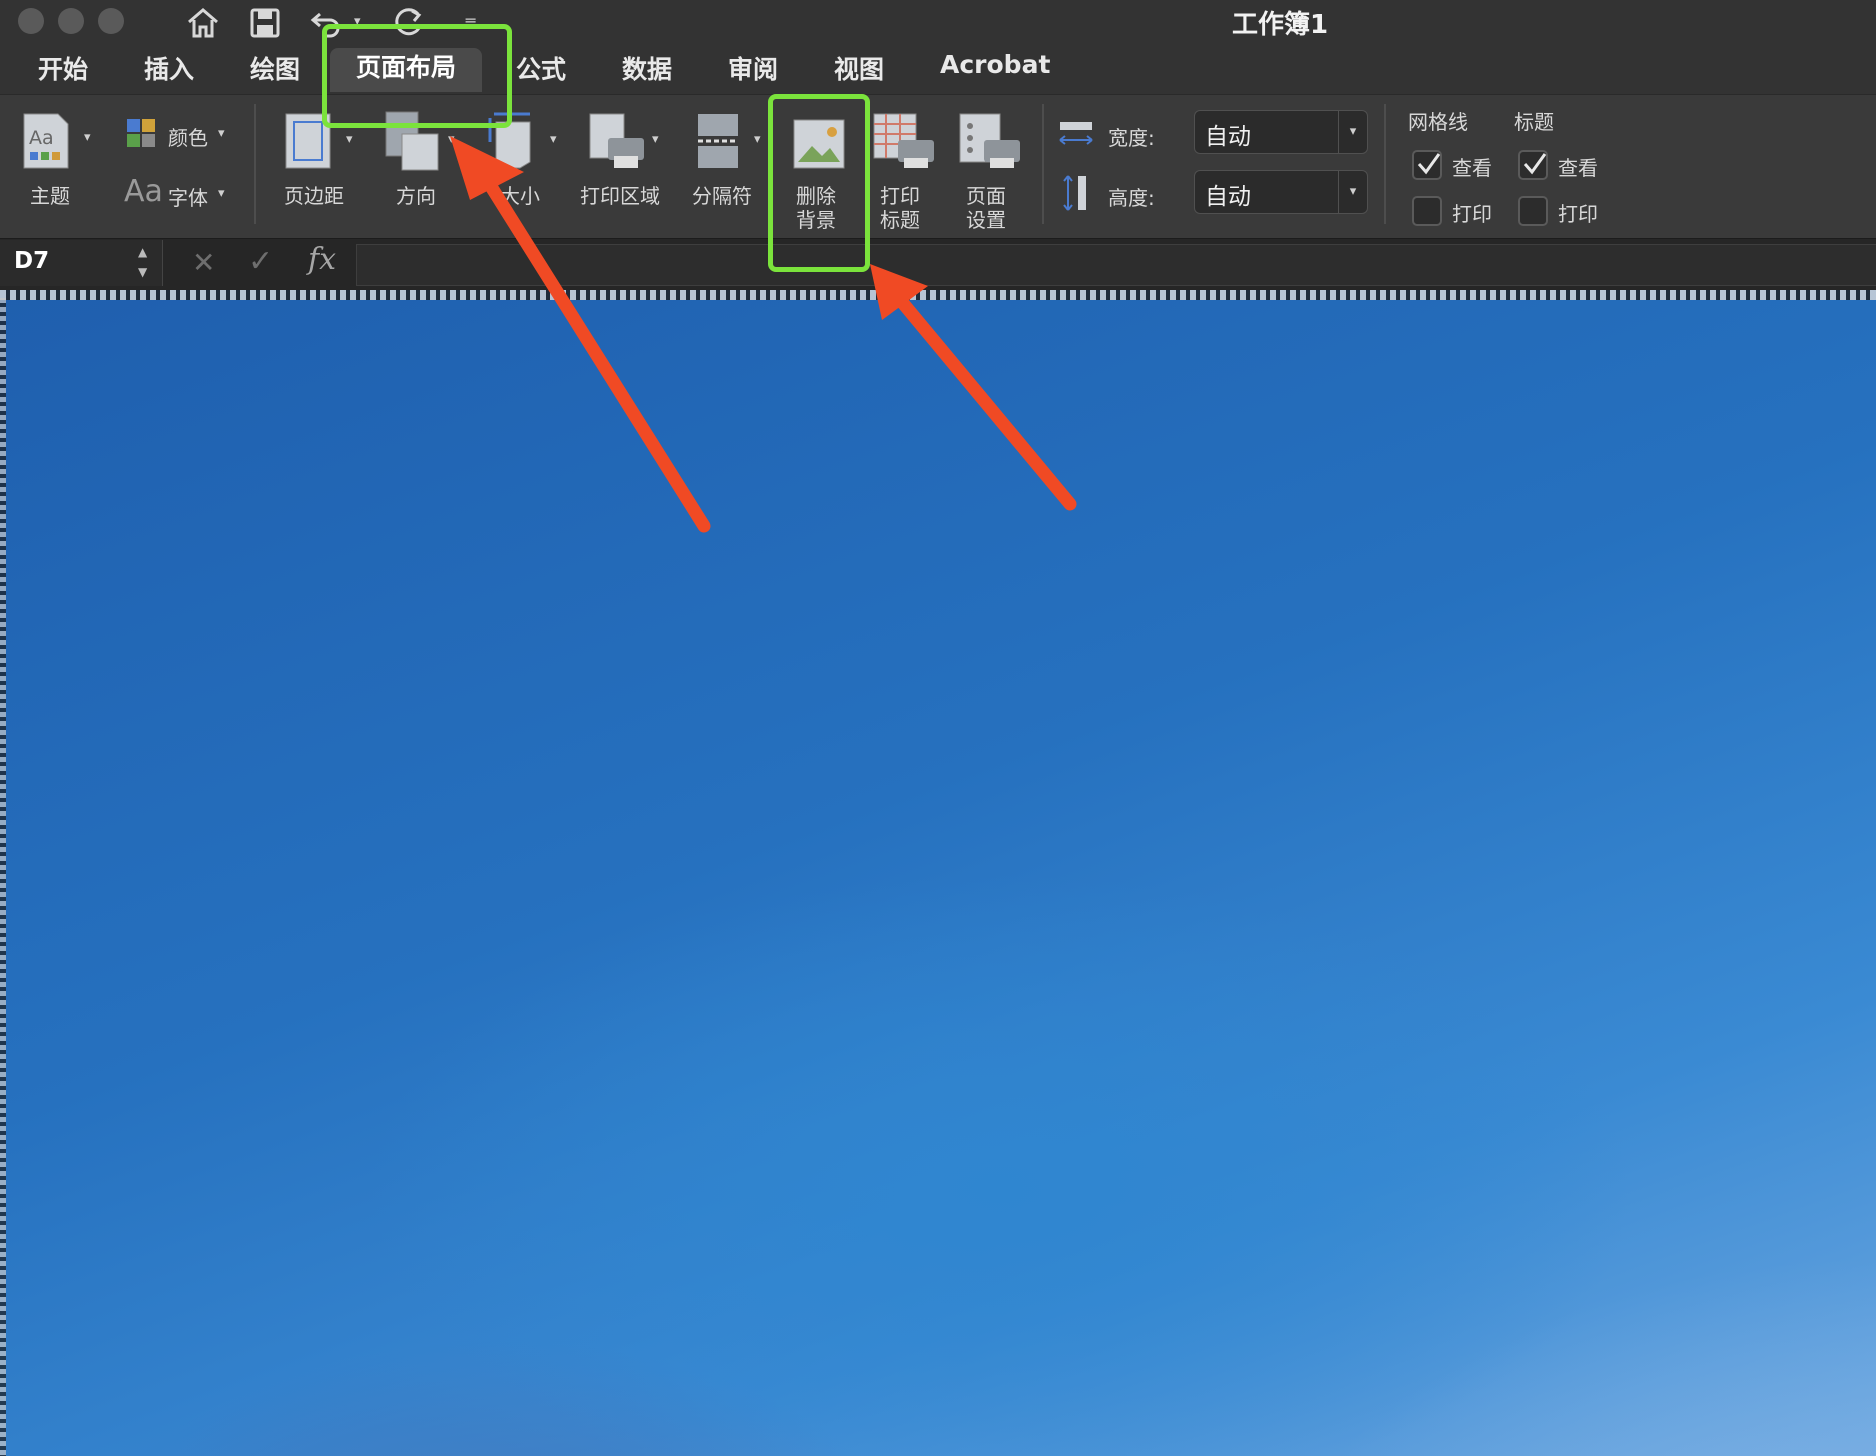 This screenshot has height=1456, width=1876. What do you see at coordinates (763, 334) in the screenshot?
I see `annotation-arrows` at bounding box center [763, 334].